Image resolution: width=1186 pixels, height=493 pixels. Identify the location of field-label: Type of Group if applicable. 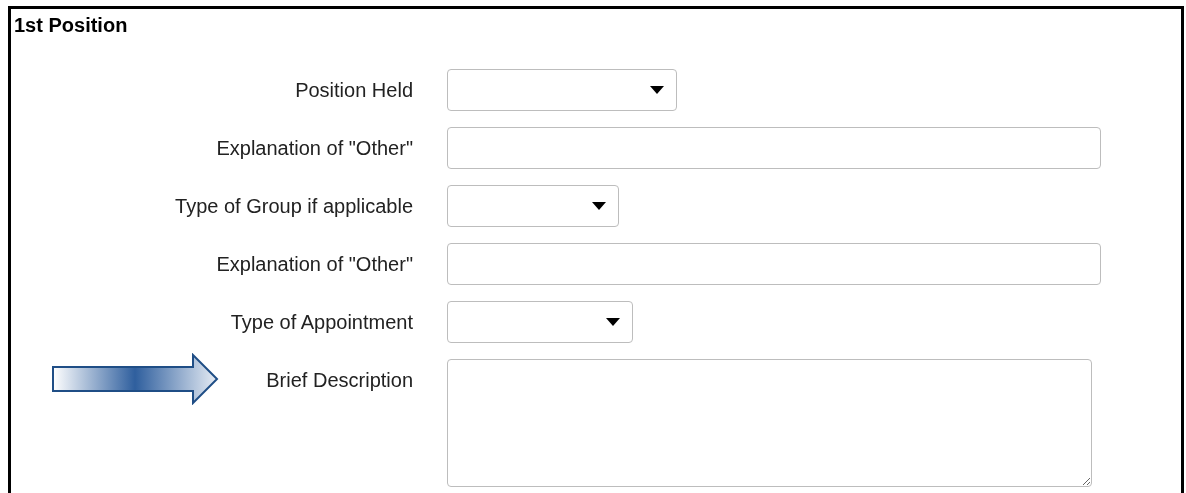
(294, 206).